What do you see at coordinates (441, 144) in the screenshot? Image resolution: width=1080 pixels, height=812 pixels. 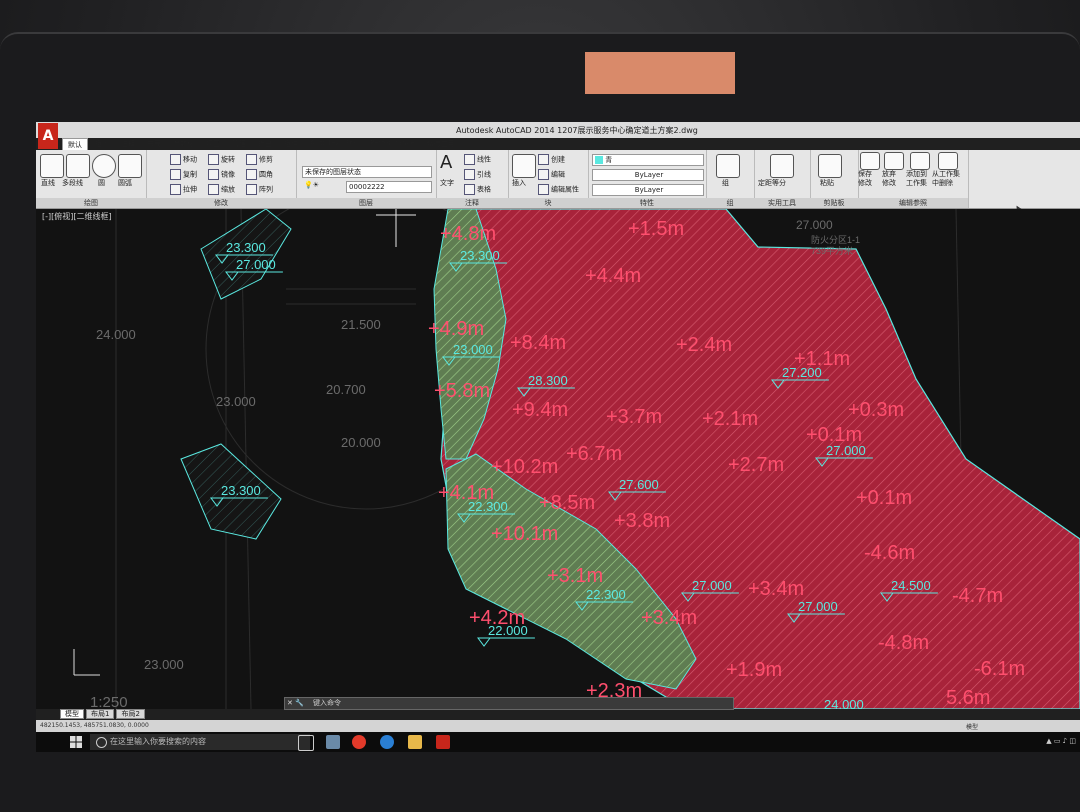 I see `tab-featured-apps: 精选应用` at bounding box center [441, 144].